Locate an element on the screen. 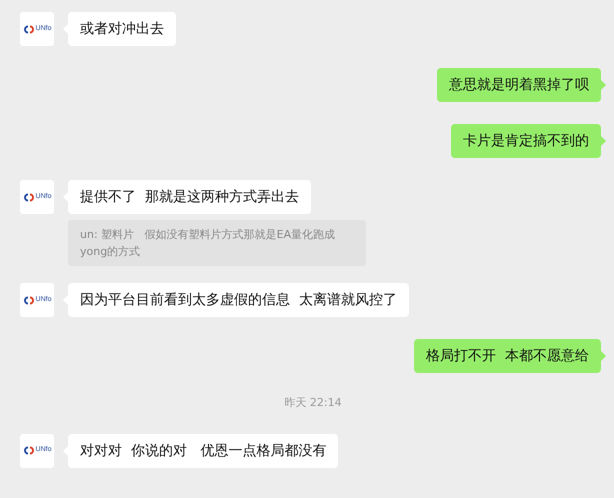 This screenshot has width=614, height=498. message-bubble: 或者对冲出去 is located at coordinates (122, 29).